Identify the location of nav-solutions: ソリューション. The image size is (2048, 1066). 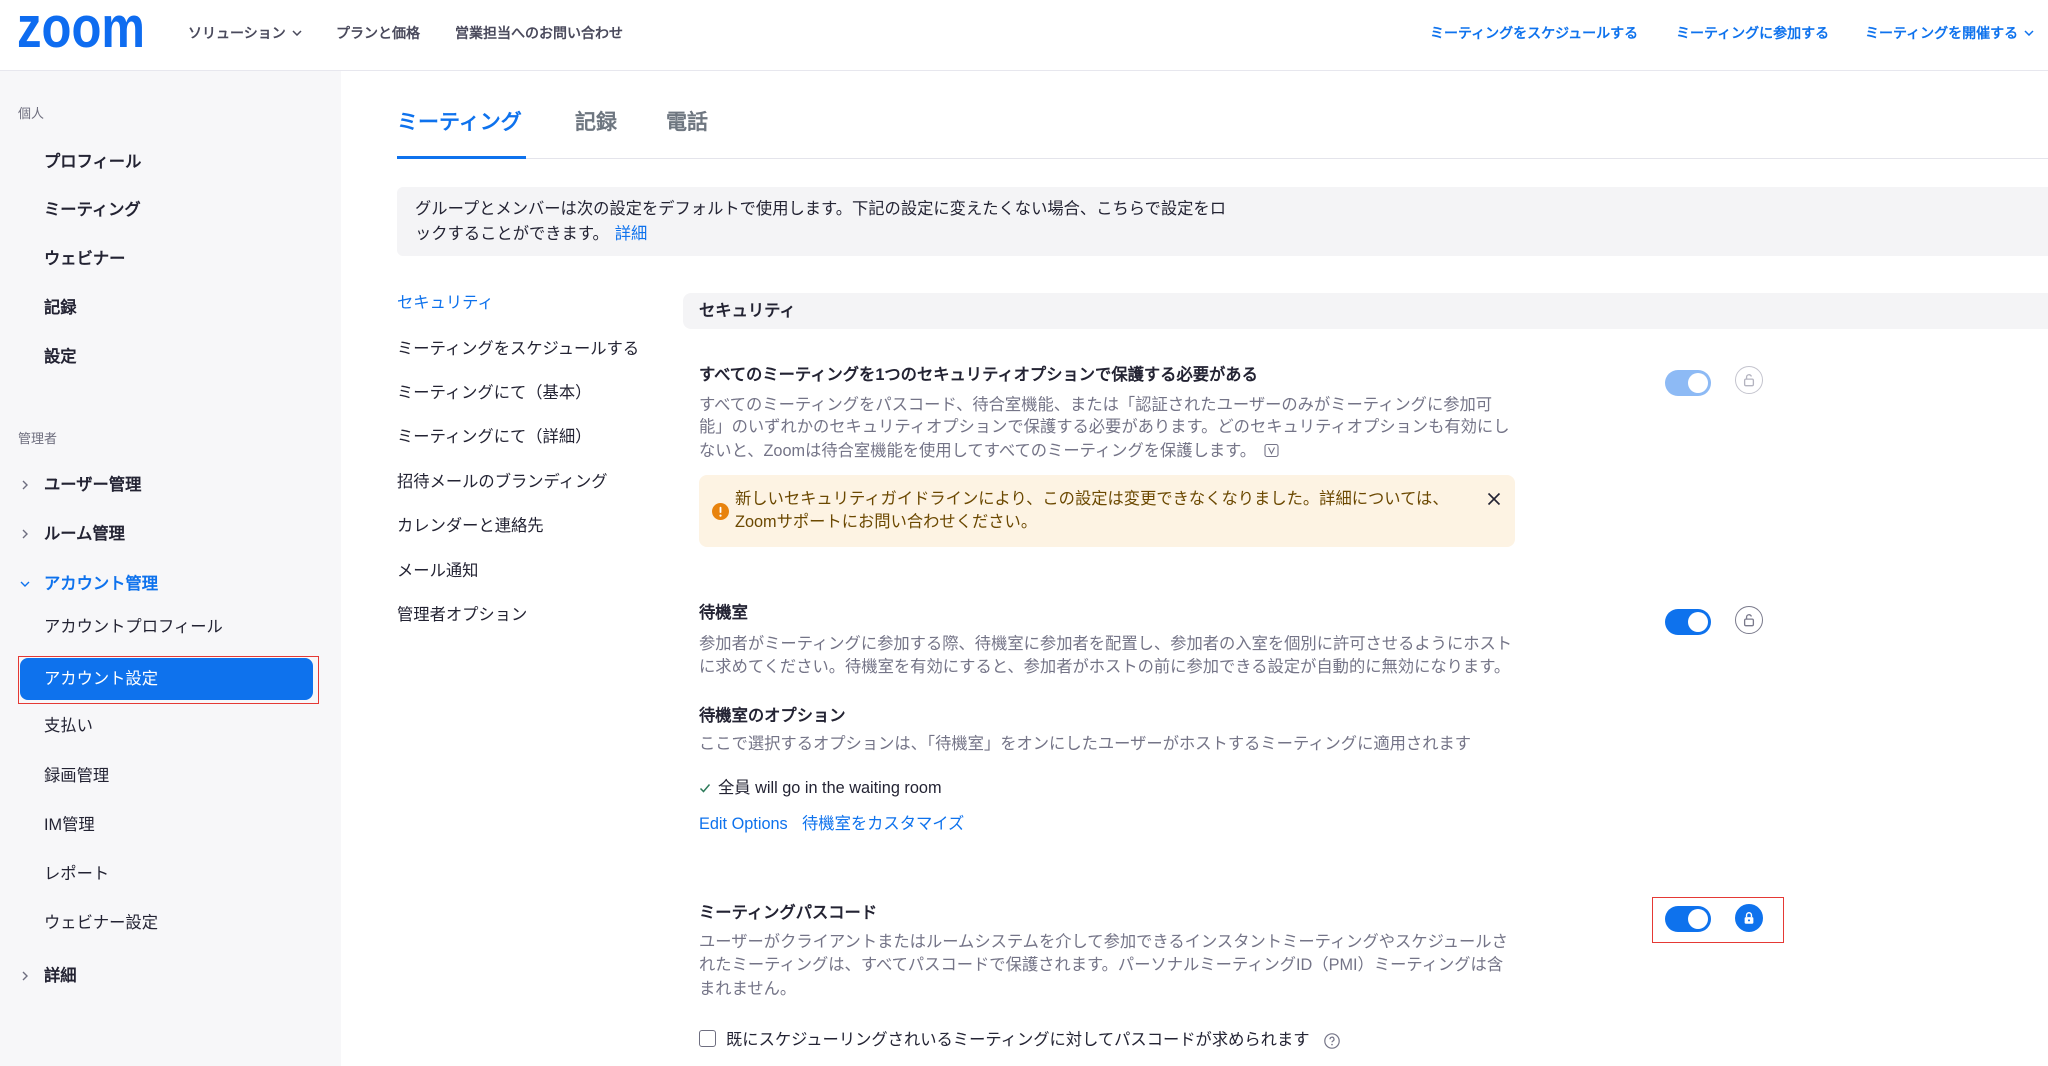
(245, 33).